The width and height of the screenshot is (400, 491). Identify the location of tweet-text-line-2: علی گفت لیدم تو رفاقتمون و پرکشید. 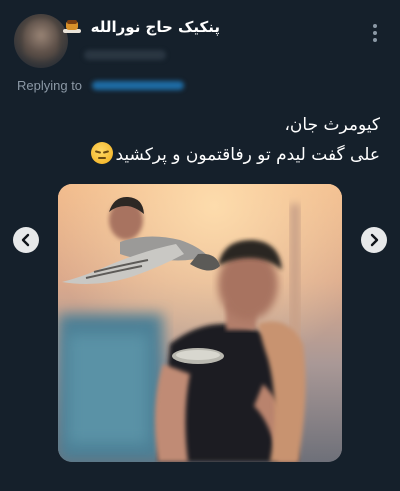
(200, 155).